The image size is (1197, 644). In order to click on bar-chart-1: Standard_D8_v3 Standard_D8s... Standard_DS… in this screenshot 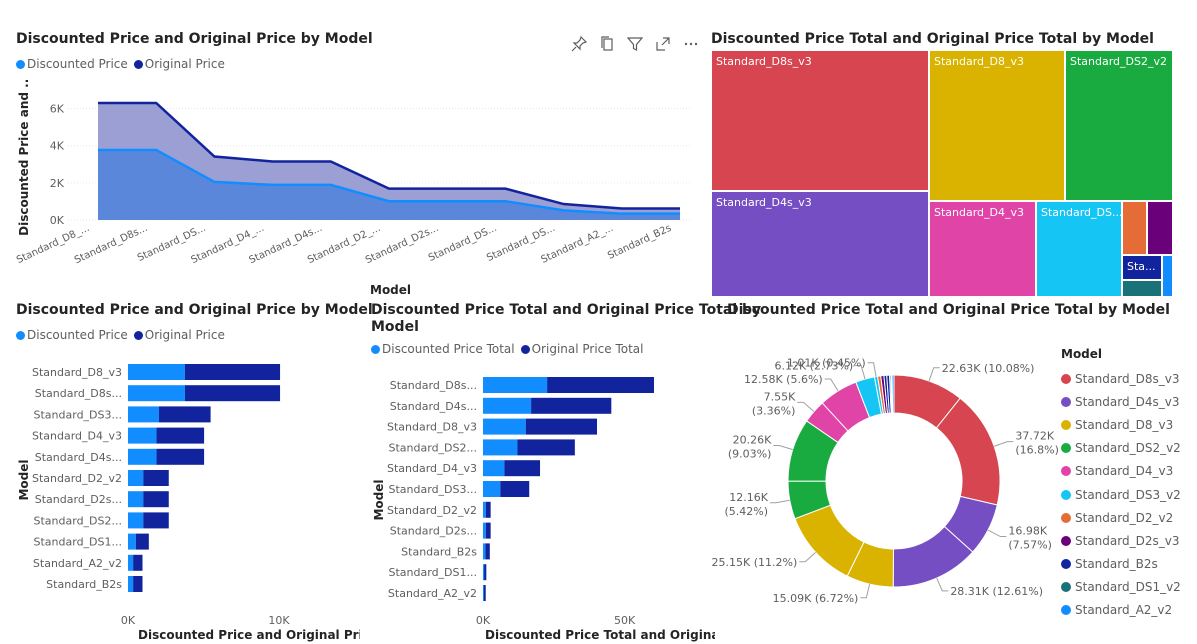, I will do `click(180, 497)`.